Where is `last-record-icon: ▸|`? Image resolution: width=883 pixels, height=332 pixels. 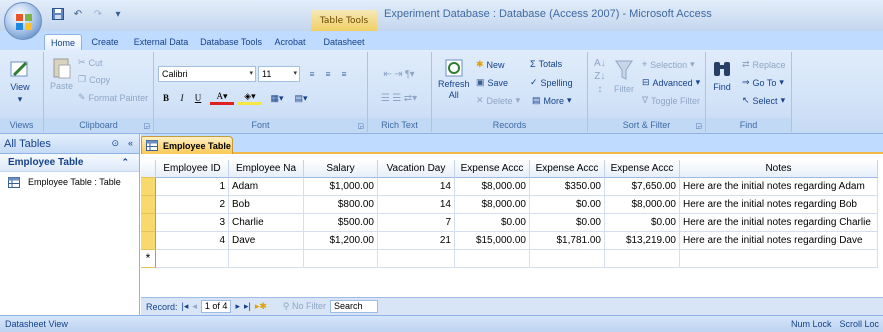
last-record-icon: ▸| is located at coordinates (247, 306).